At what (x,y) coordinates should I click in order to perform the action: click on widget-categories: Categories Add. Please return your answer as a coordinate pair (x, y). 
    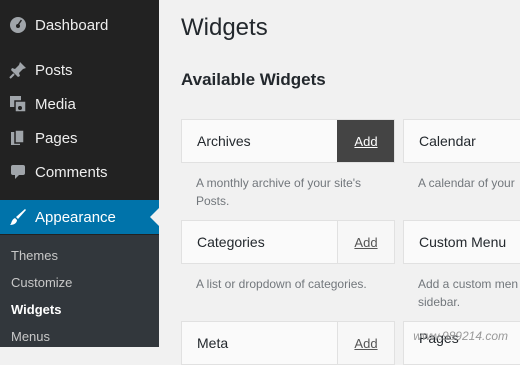
    Looking at the image, I should click on (288, 242).